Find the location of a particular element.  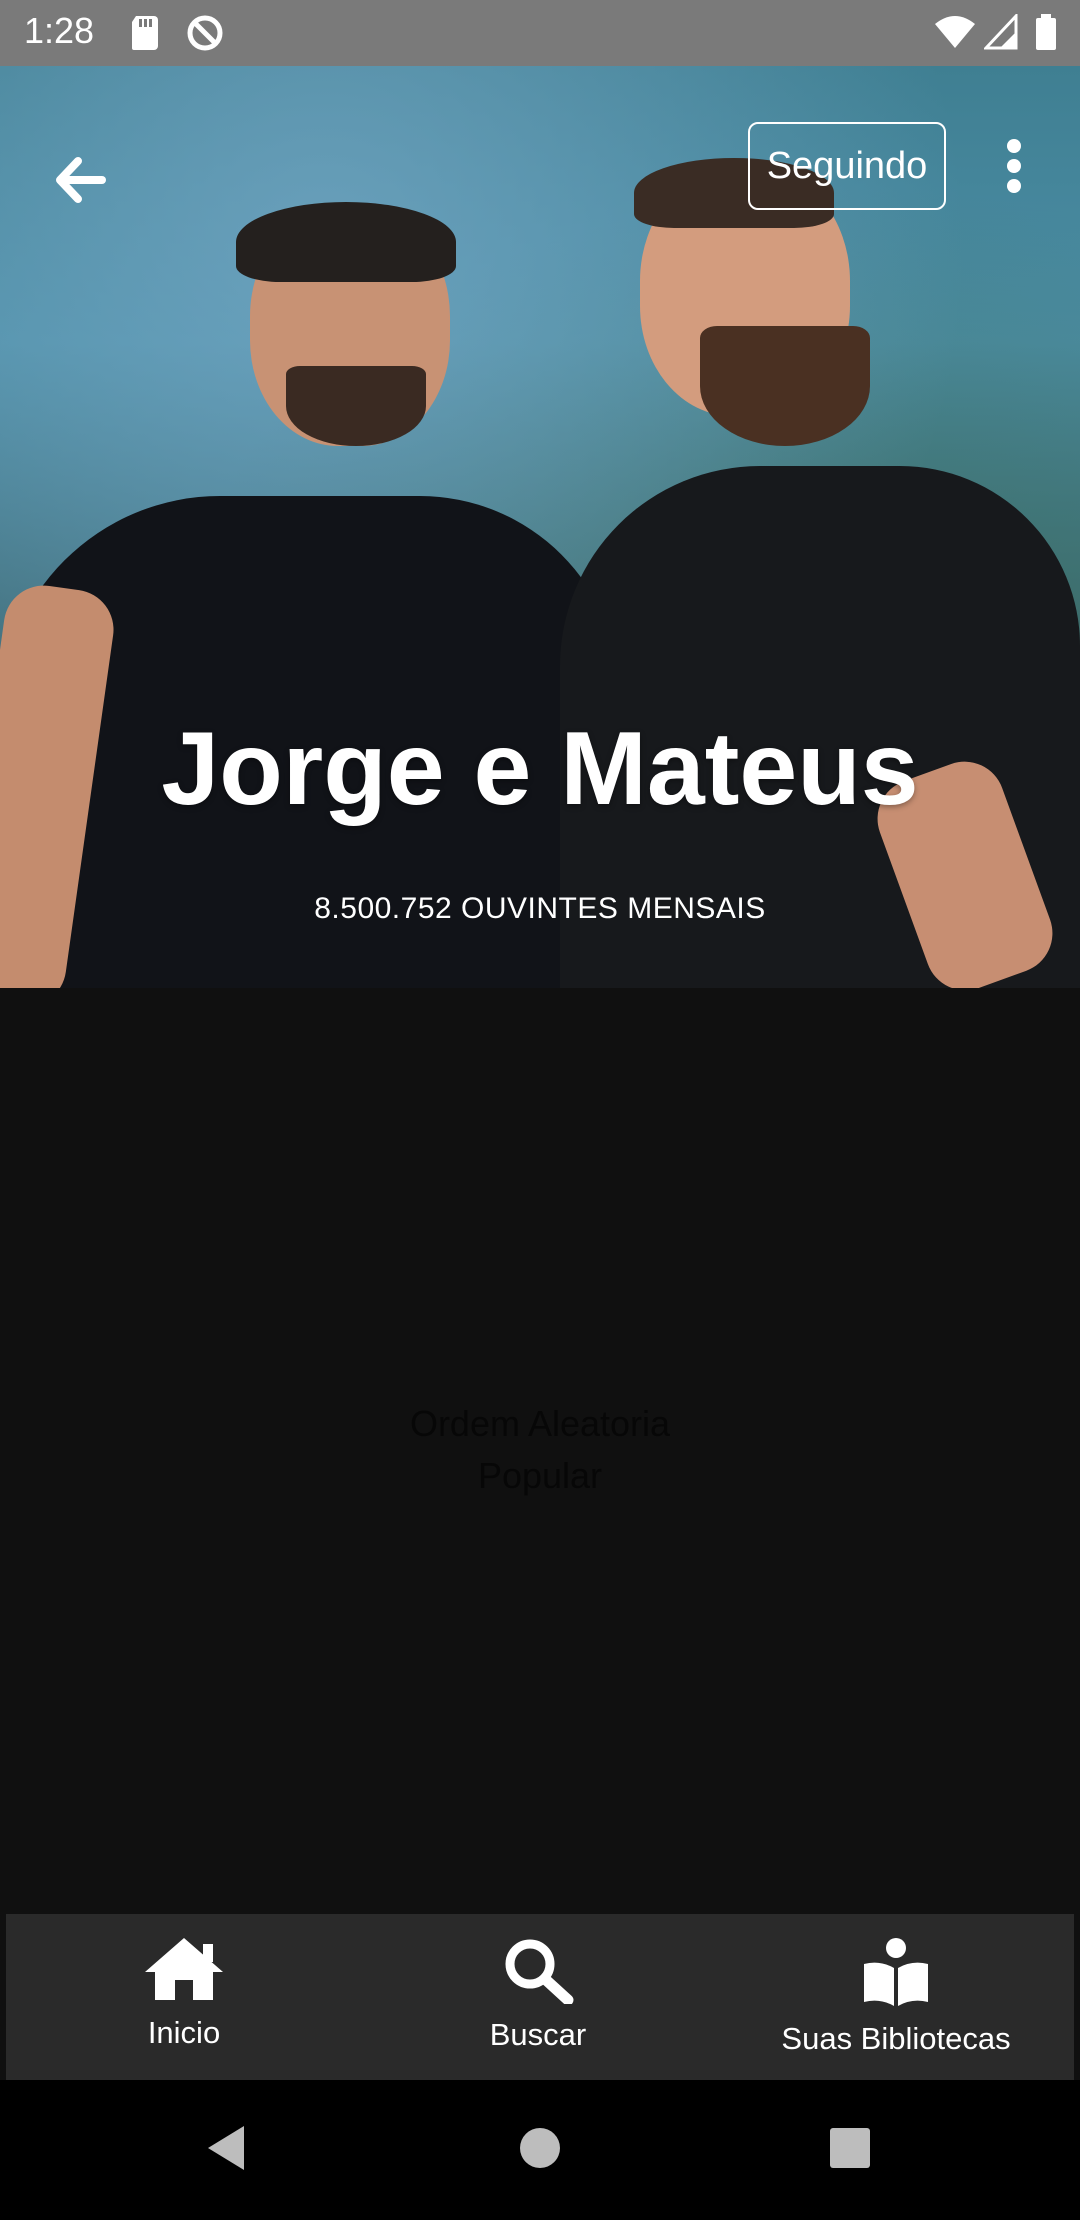

recents-square-icon is located at coordinates (850, 2150).